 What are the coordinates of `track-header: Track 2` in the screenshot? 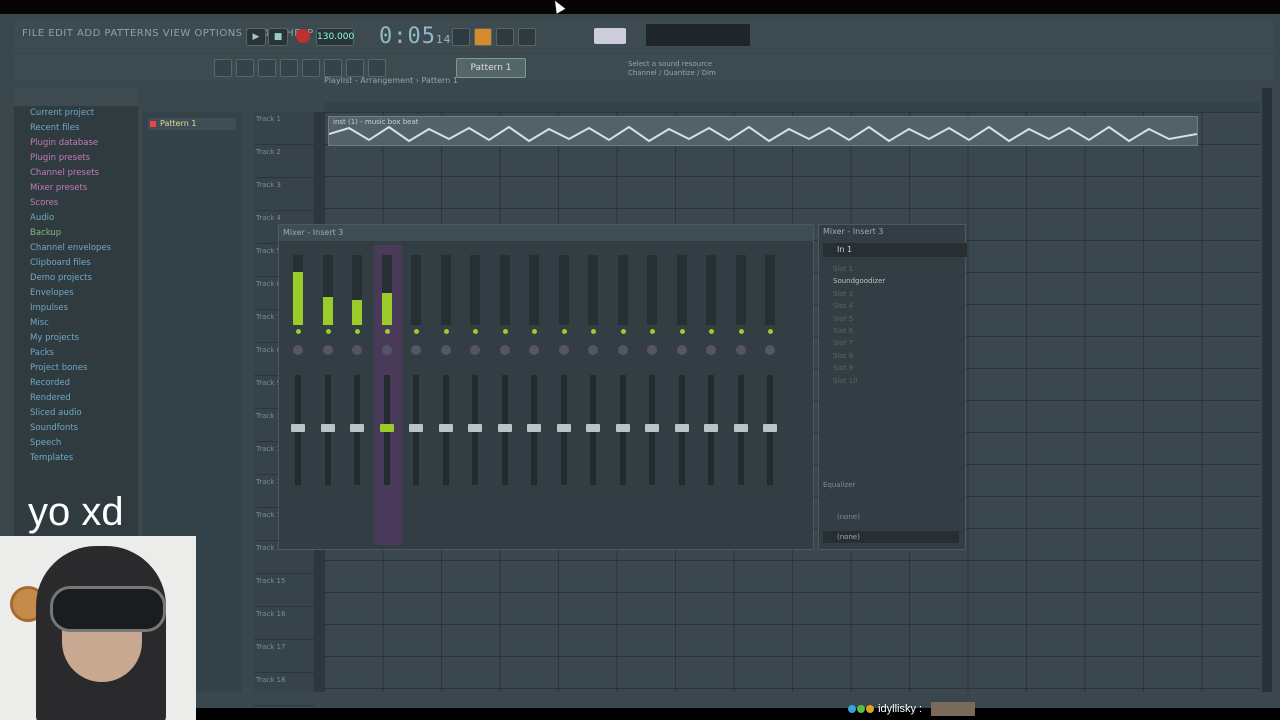 It's located at (284, 161).